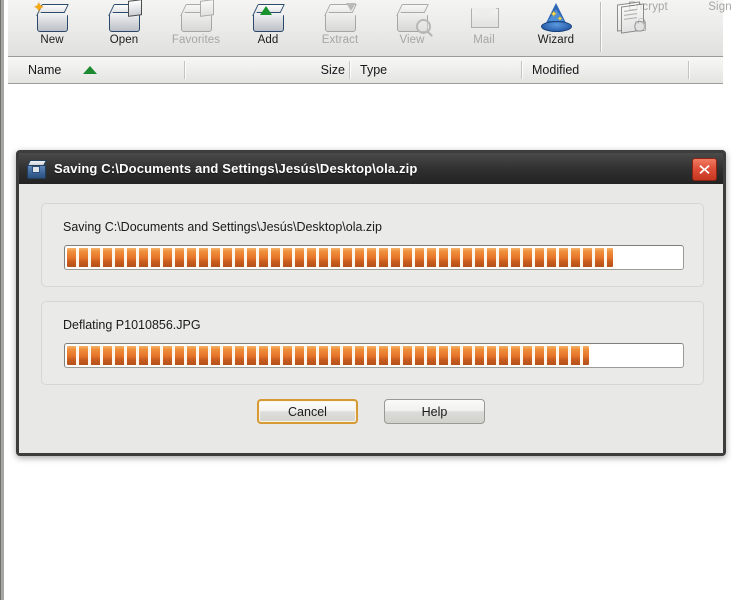  Describe the element at coordinates (484, 17) in the screenshot. I see `mail-icon` at that location.